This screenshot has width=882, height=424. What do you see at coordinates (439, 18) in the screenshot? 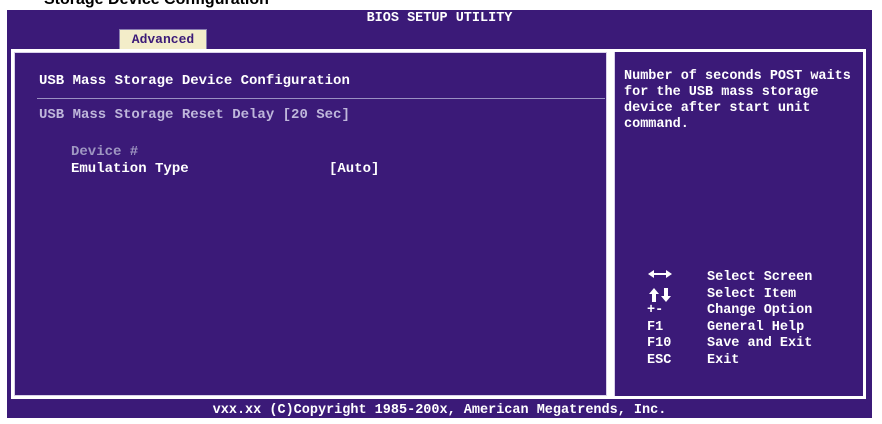
I see `bios-title: BIOS SETUP UTILITY` at bounding box center [439, 18].